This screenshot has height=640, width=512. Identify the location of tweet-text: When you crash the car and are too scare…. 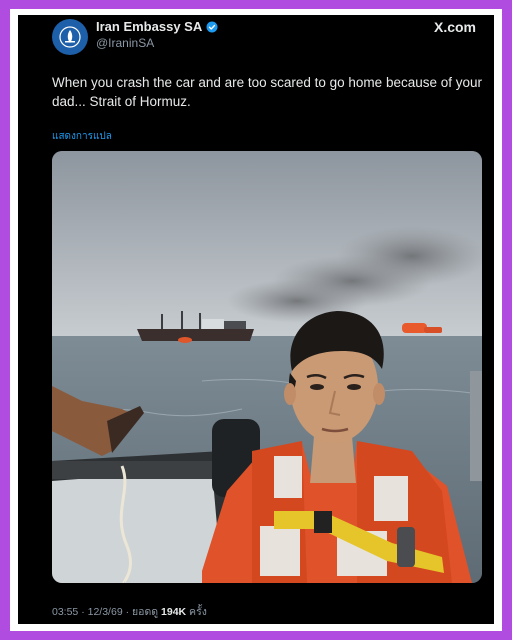
(267, 92).